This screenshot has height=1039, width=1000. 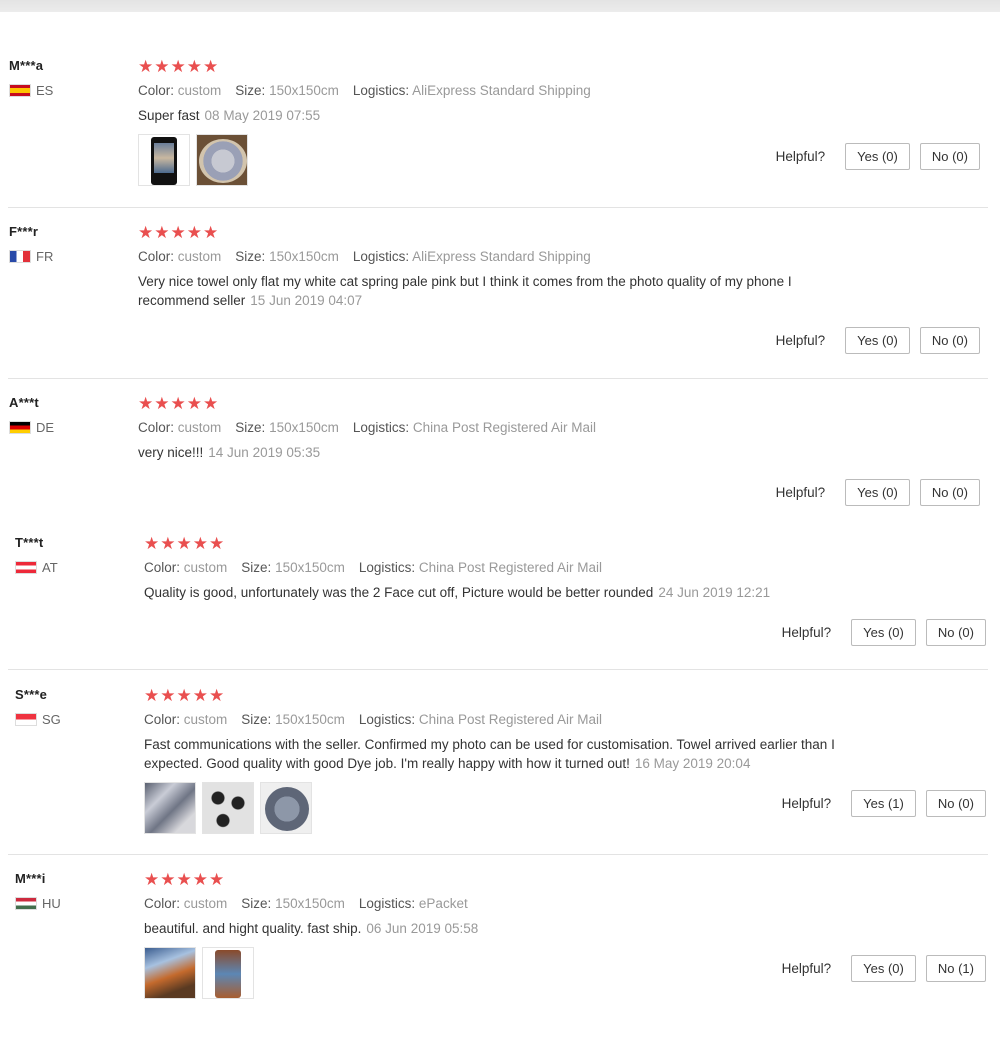 What do you see at coordinates (510, 719) in the screenshot?
I see `logistics-value: China Post Registered Air Mail` at bounding box center [510, 719].